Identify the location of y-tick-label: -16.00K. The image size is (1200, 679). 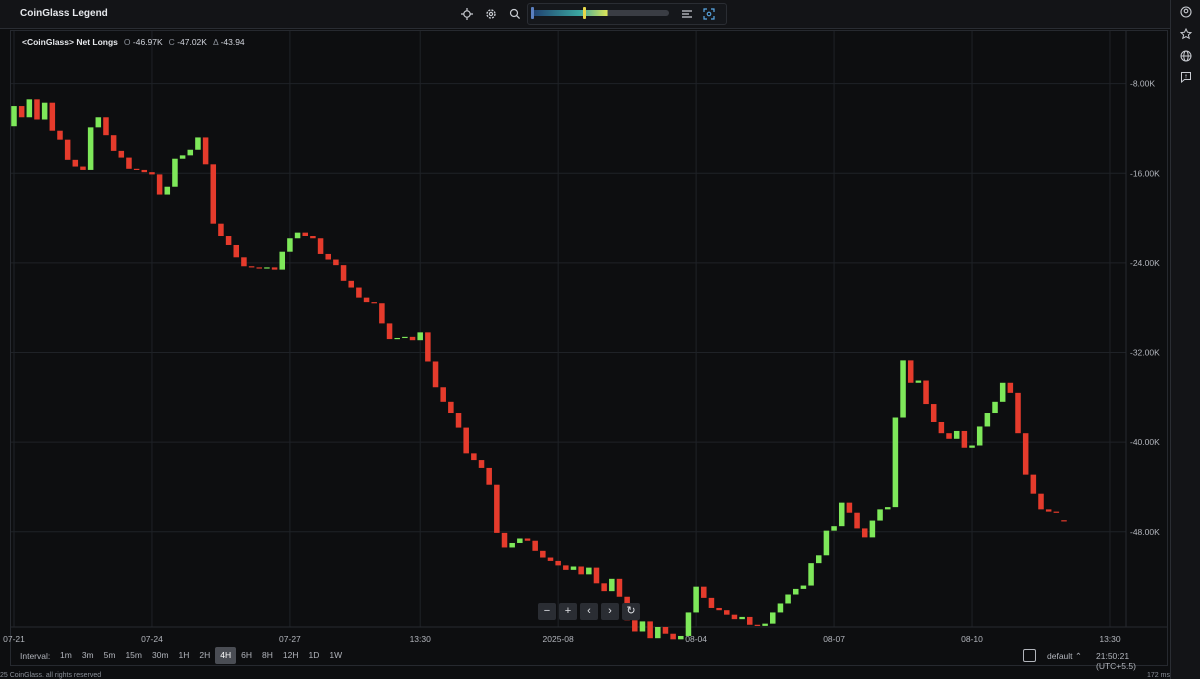
(1145, 173).